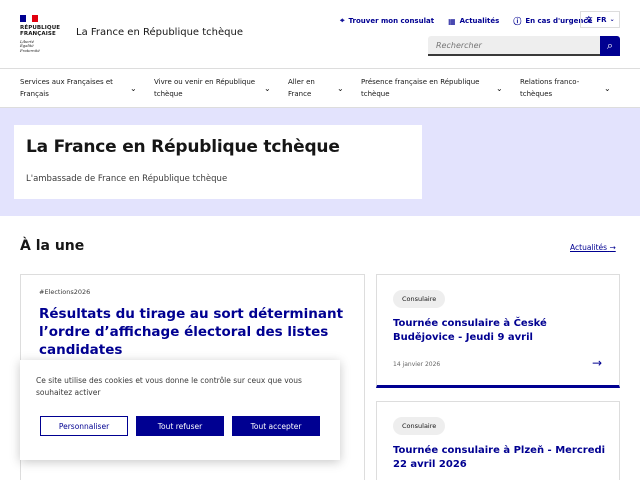 The width and height of the screenshot is (640, 480). What do you see at coordinates (589, 19) in the screenshot?
I see `translate-icon: 文` at bounding box center [589, 19].